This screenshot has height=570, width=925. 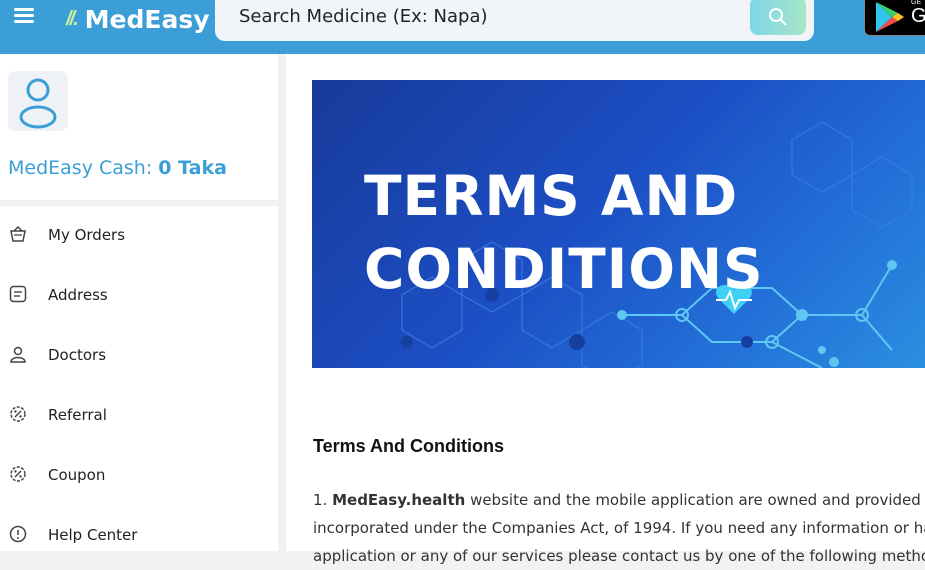 What do you see at coordinates (80, 168) in the screenshot?
I see `cash-label: MedEasy Cash:` at bounding box center [80, 168].